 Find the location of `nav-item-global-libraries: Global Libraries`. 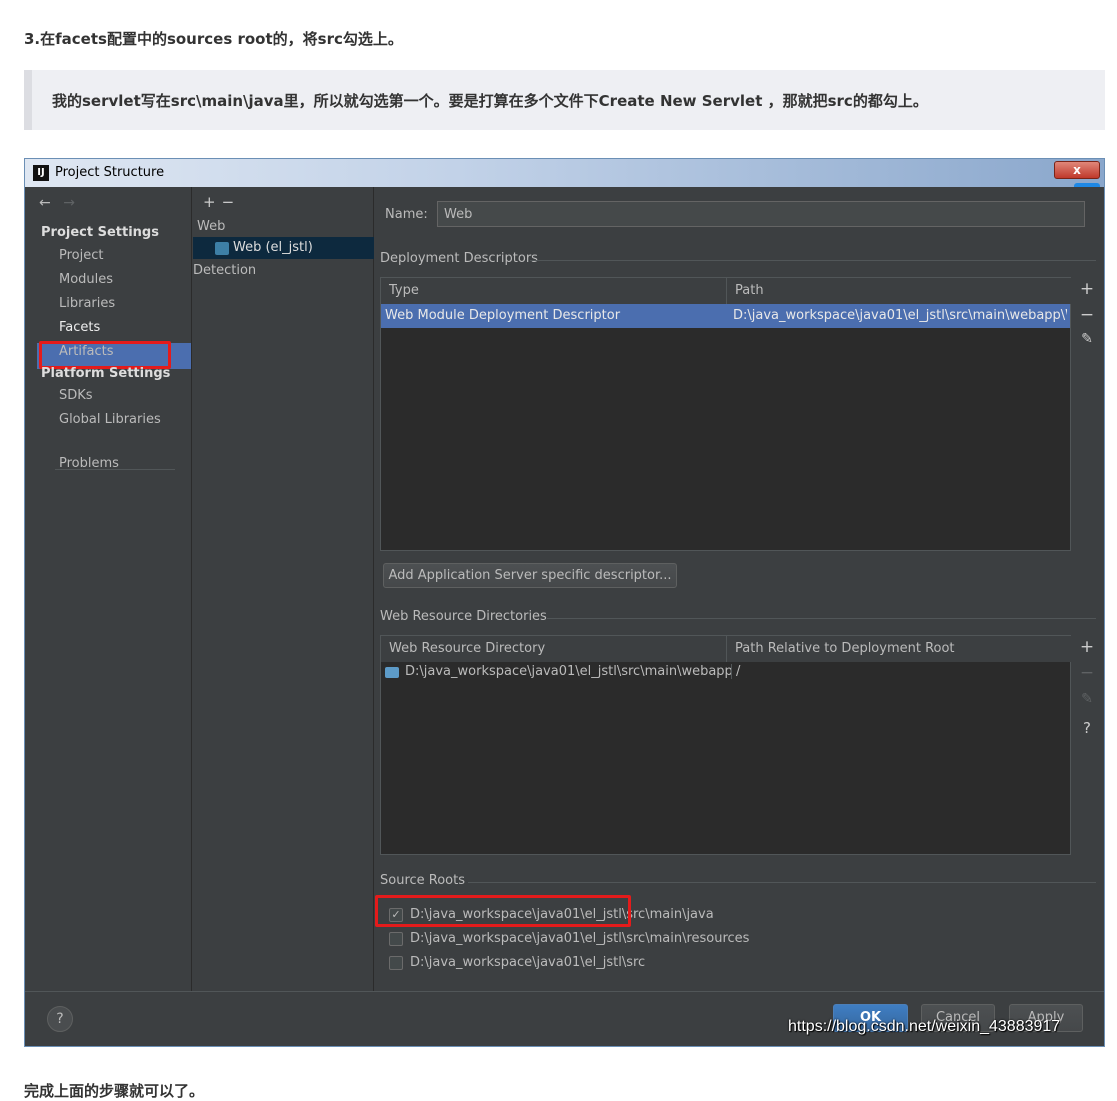

nav-item-global-libraries: Global Libraries is located at coordinates (110, 419).